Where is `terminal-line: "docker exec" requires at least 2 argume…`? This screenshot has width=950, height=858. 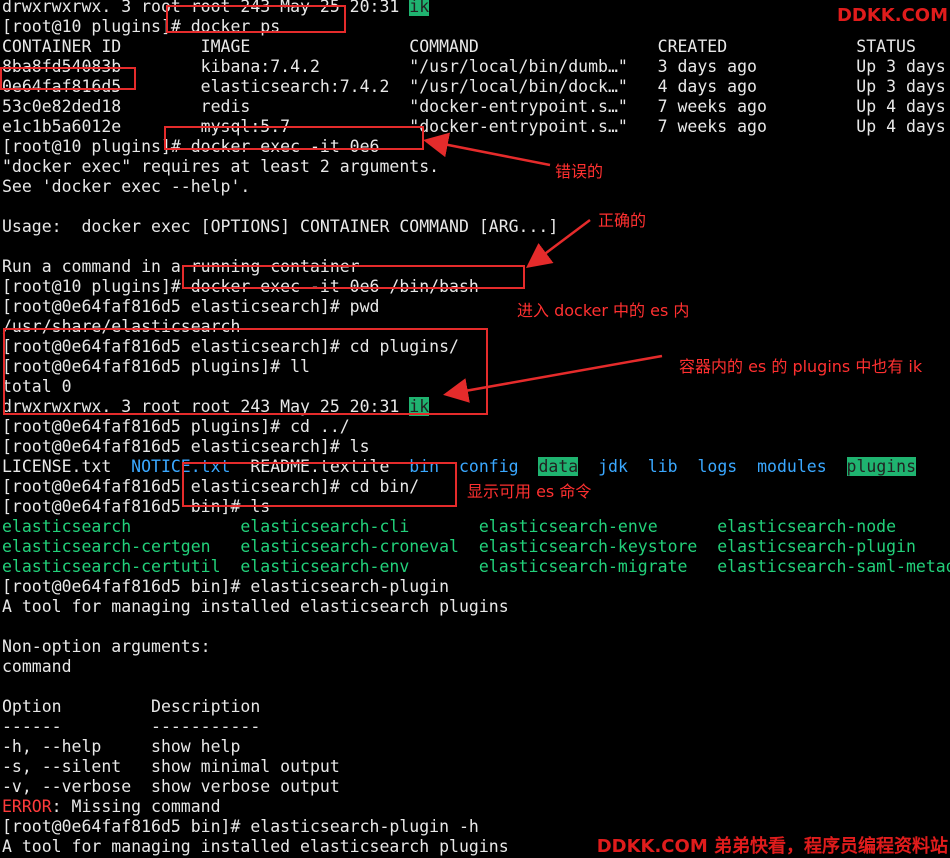 terminal-line: "docker exec" requires at least 2 argume… is located at coordinates (476, 167).